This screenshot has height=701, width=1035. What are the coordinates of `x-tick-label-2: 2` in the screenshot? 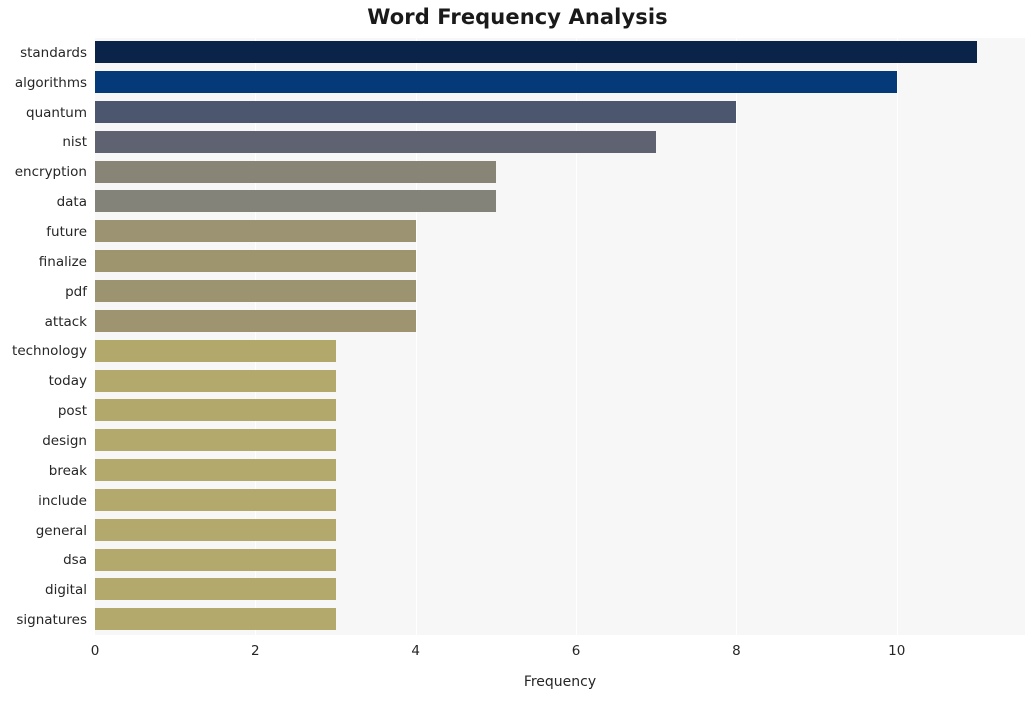 It's located at (255, 651).